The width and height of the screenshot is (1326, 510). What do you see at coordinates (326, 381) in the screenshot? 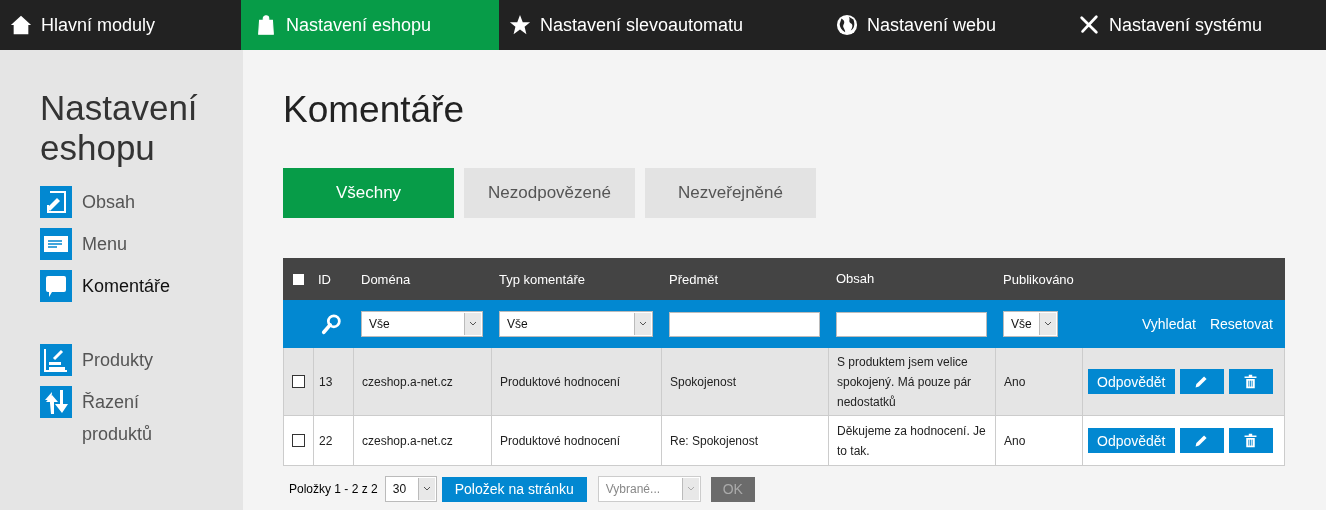
I see `table-cell: 13` at bounding box center [326, 381].